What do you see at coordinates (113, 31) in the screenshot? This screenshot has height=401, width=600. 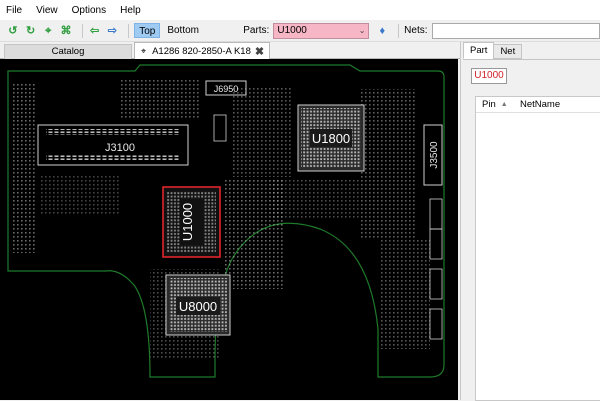 I see `forward-arrow-icon: ⇨` at bounding box center [113, 31].